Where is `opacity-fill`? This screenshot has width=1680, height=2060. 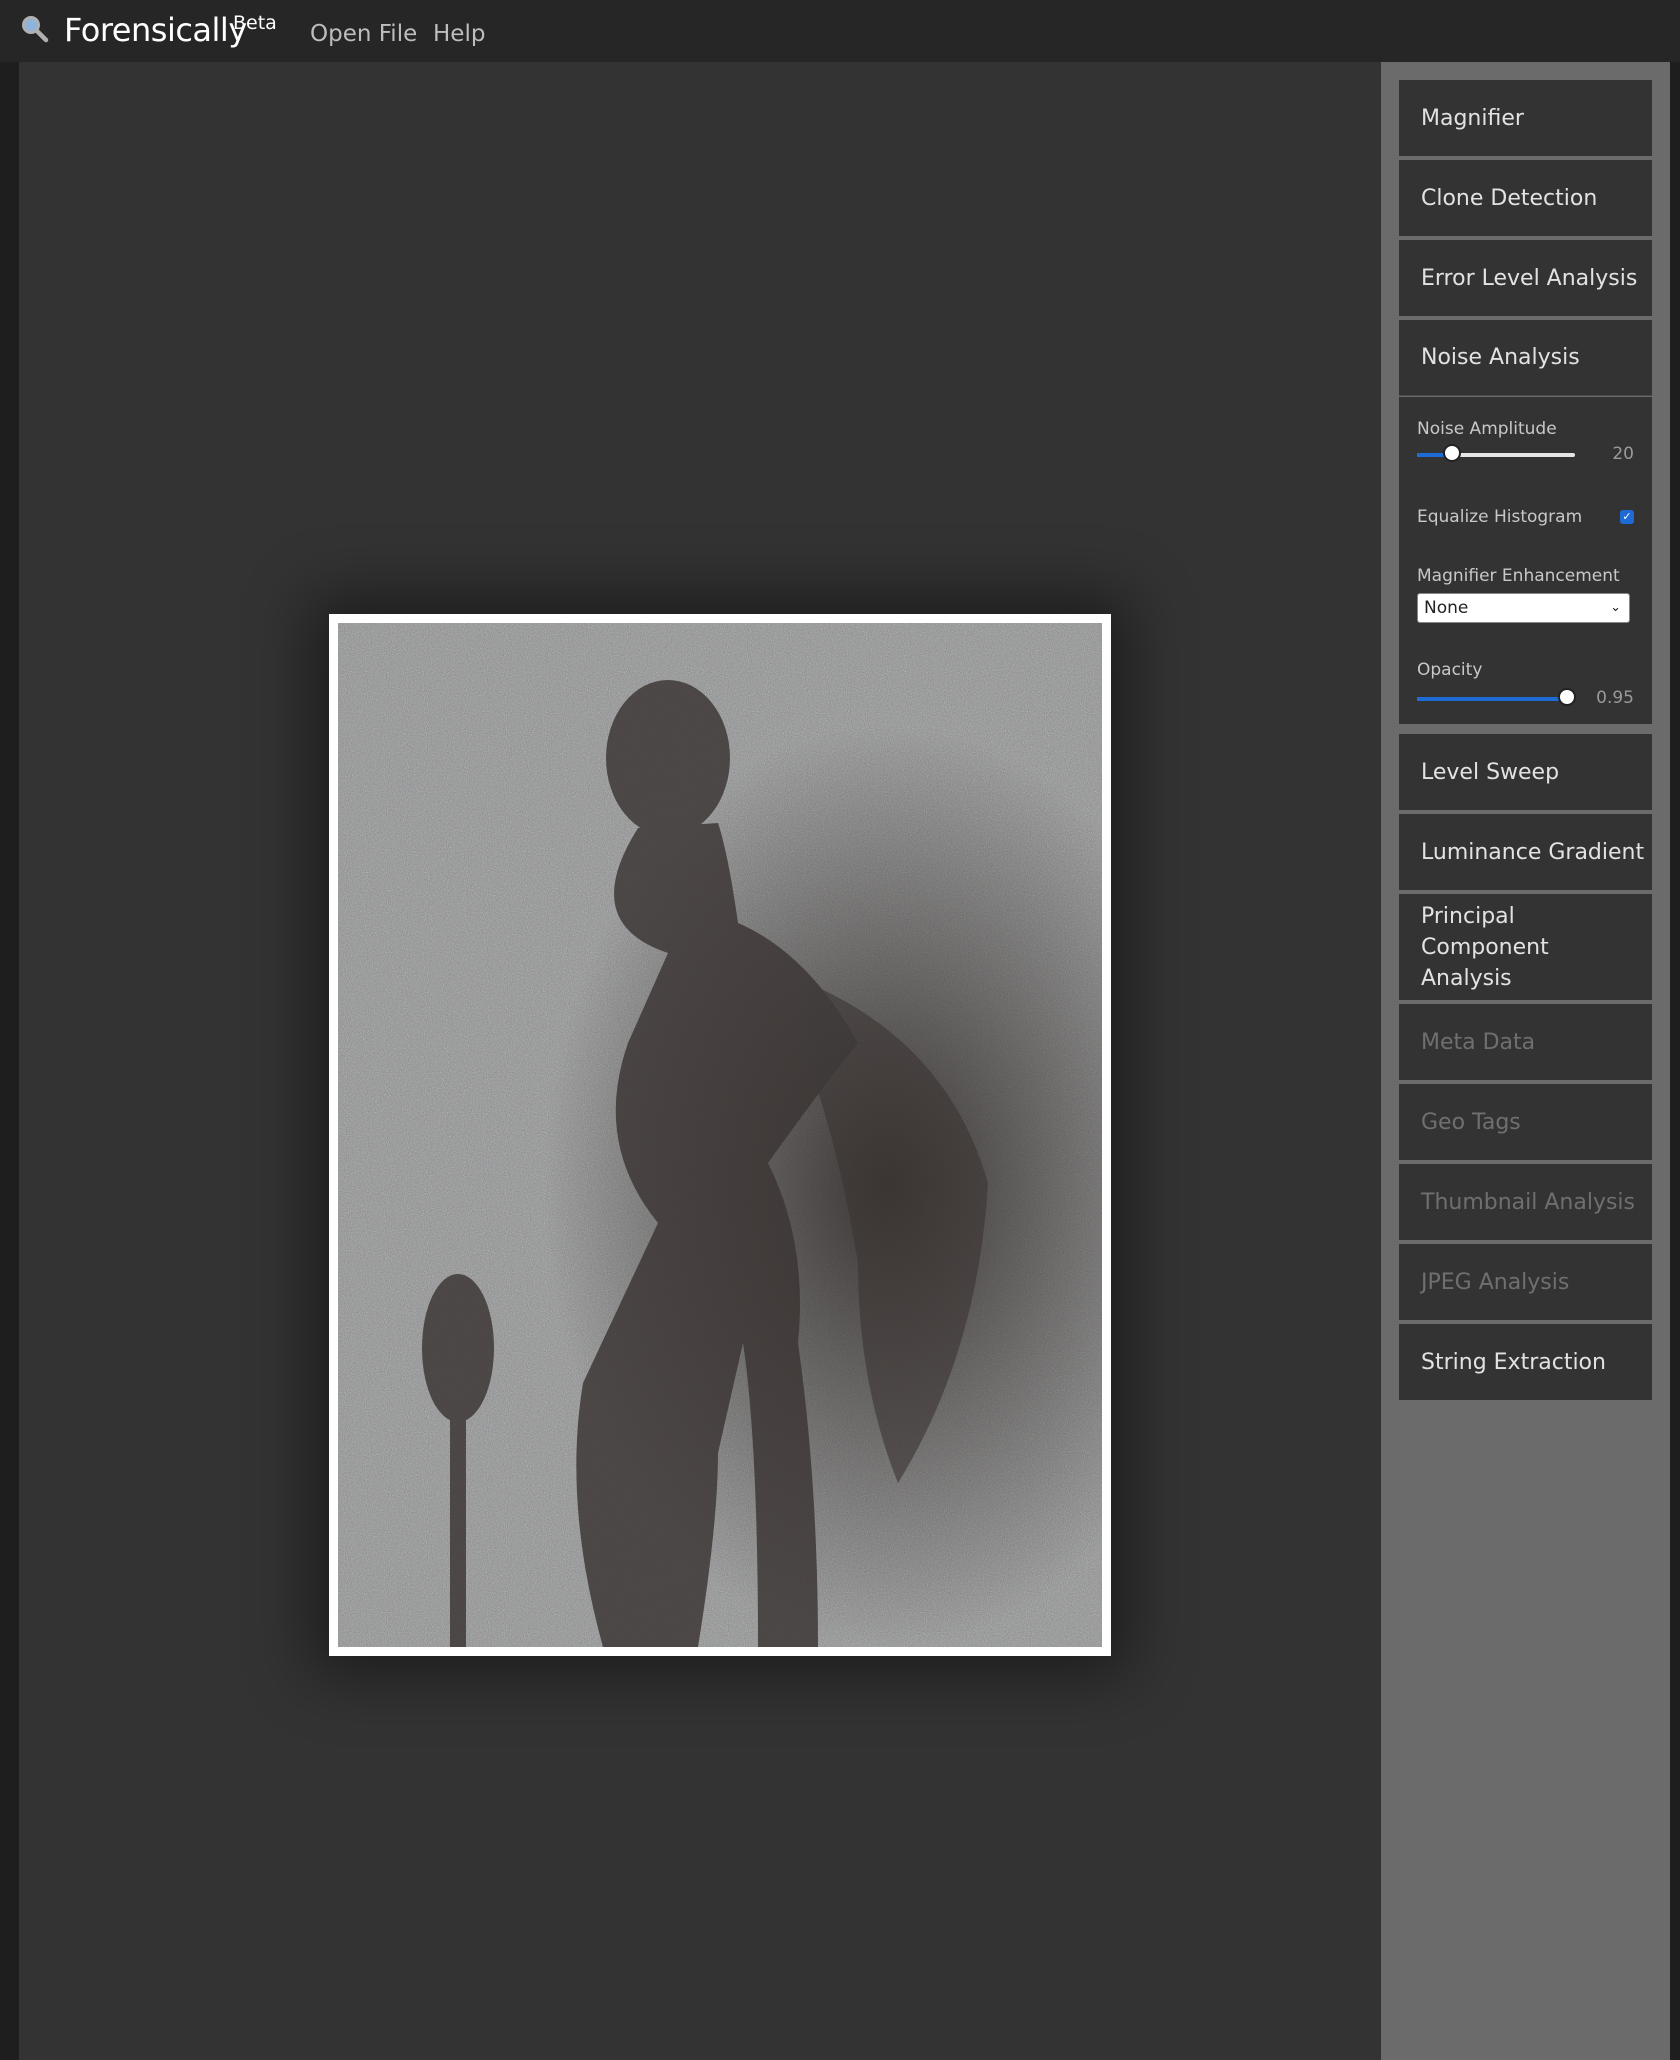
opacity-fill is located at coordinates (1492, 699).